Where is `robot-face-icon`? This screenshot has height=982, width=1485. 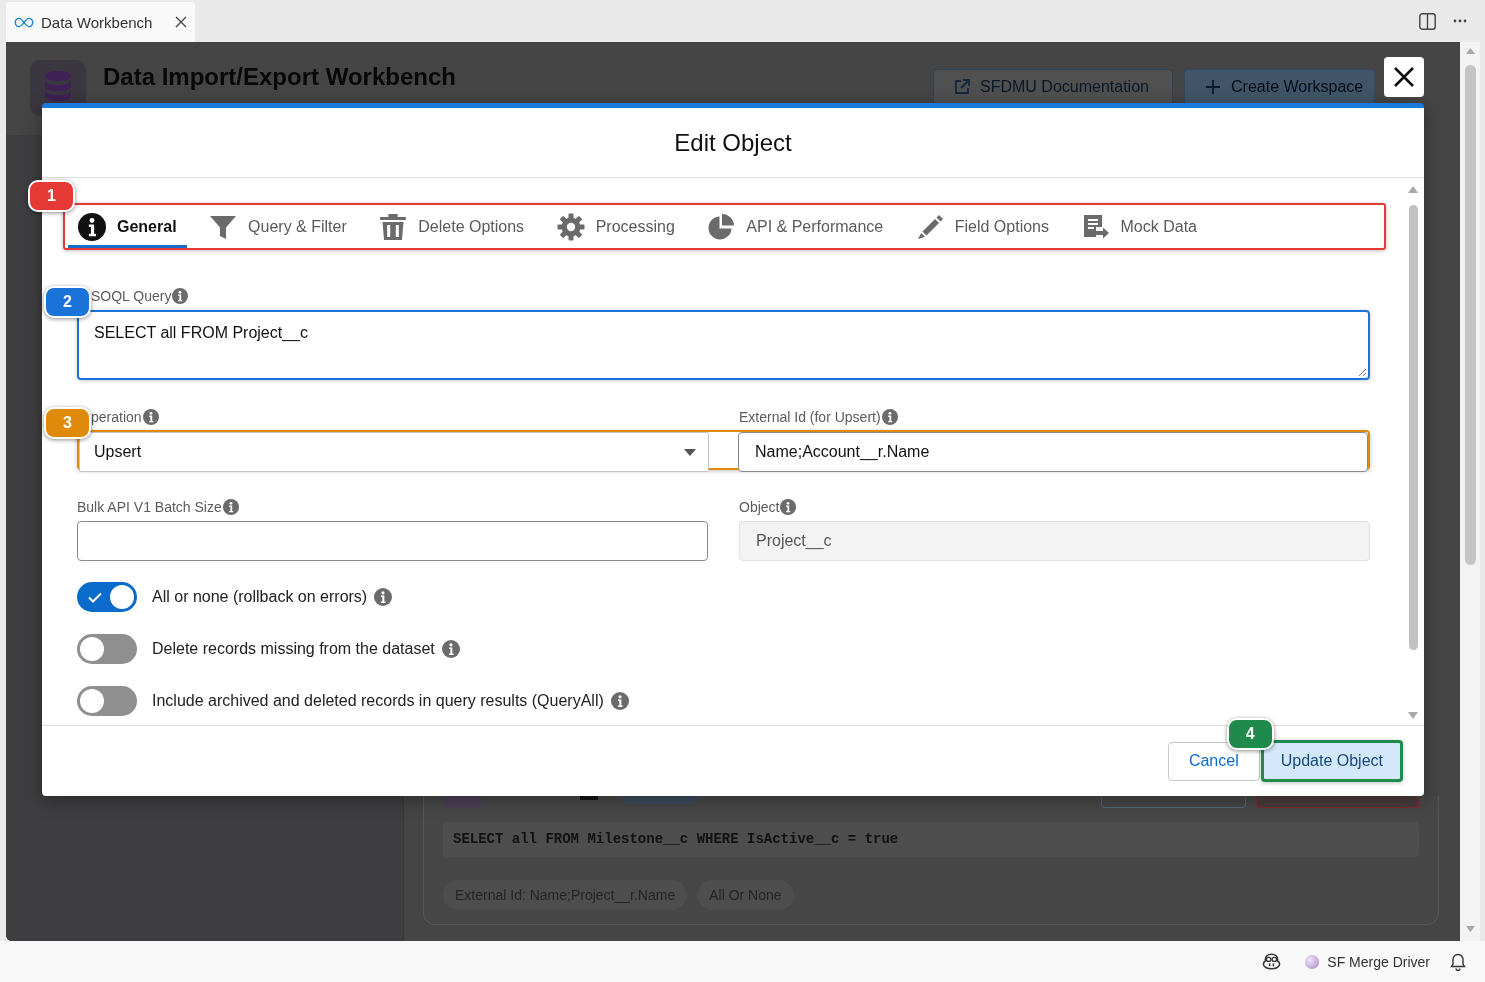
robot-face-icon is located at coordinates (1272, 961).